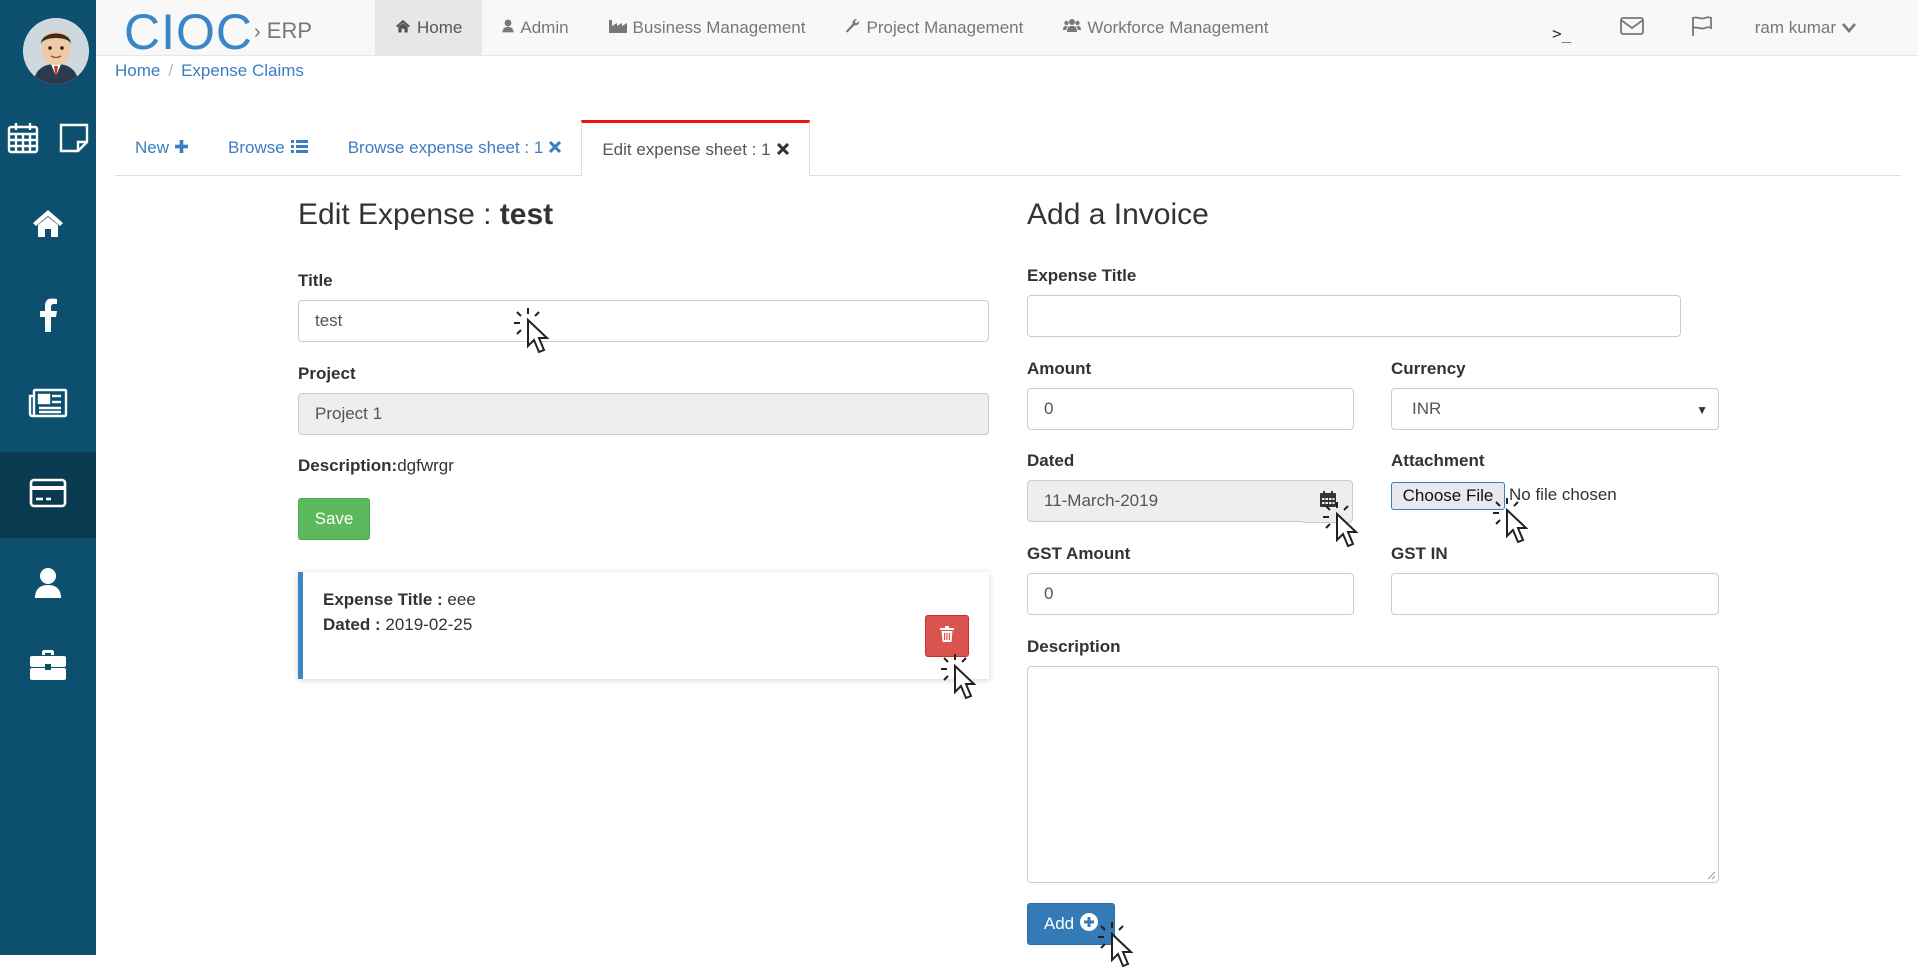 This screenshot has height=971, width=1918. Describe the element at coordinates (315, 280) in the screenshot. I see `title-label: Title` at that location.